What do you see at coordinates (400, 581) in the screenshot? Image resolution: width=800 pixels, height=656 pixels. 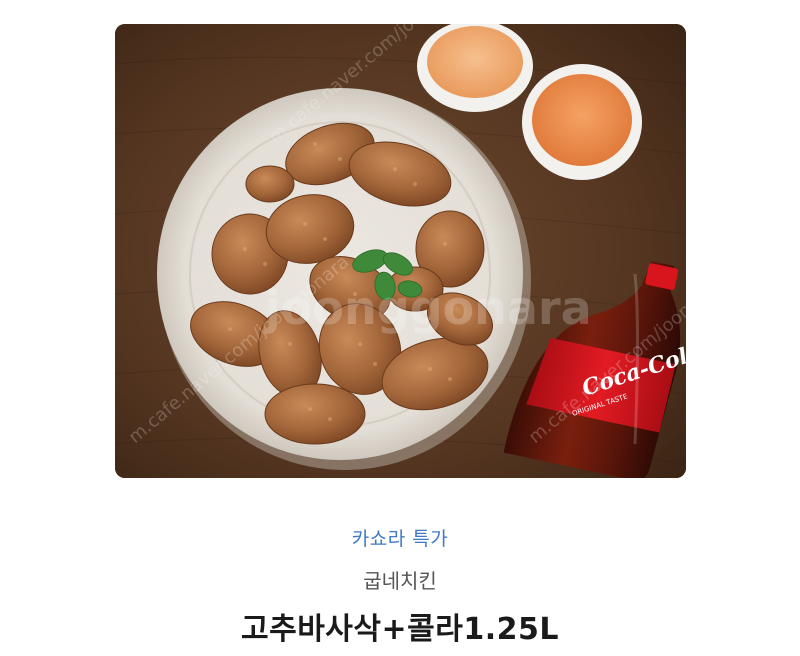 I see `brand-name: 굽네치킨` at bounding box center [400, 581].